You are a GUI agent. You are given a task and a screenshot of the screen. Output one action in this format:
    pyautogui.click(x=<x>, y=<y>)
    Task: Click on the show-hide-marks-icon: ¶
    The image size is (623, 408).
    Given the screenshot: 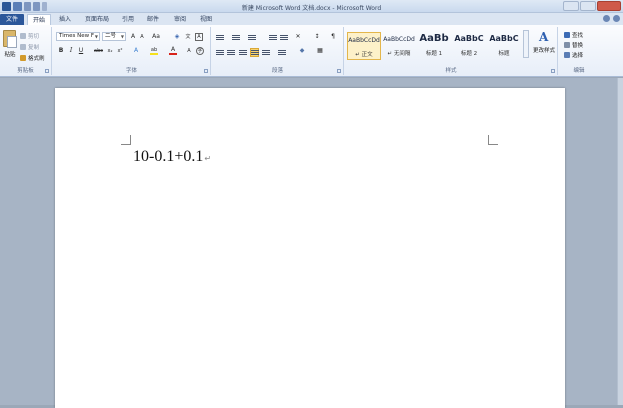 What is the action you would take?
    pyautogui.click(x=333, y=37)
    